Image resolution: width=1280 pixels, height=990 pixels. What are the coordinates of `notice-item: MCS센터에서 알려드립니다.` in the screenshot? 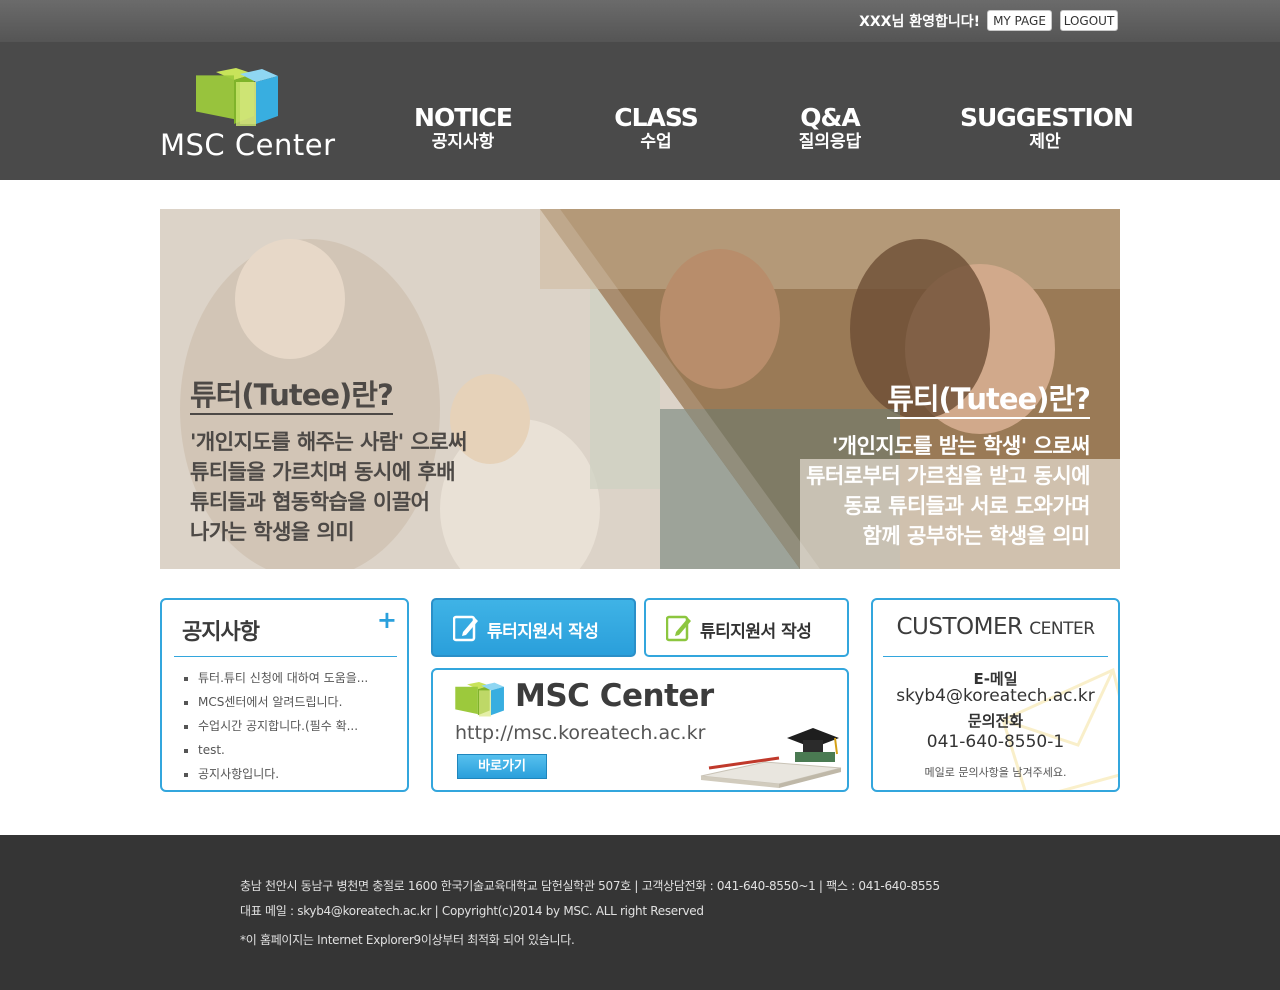 It's located at (276, 702).